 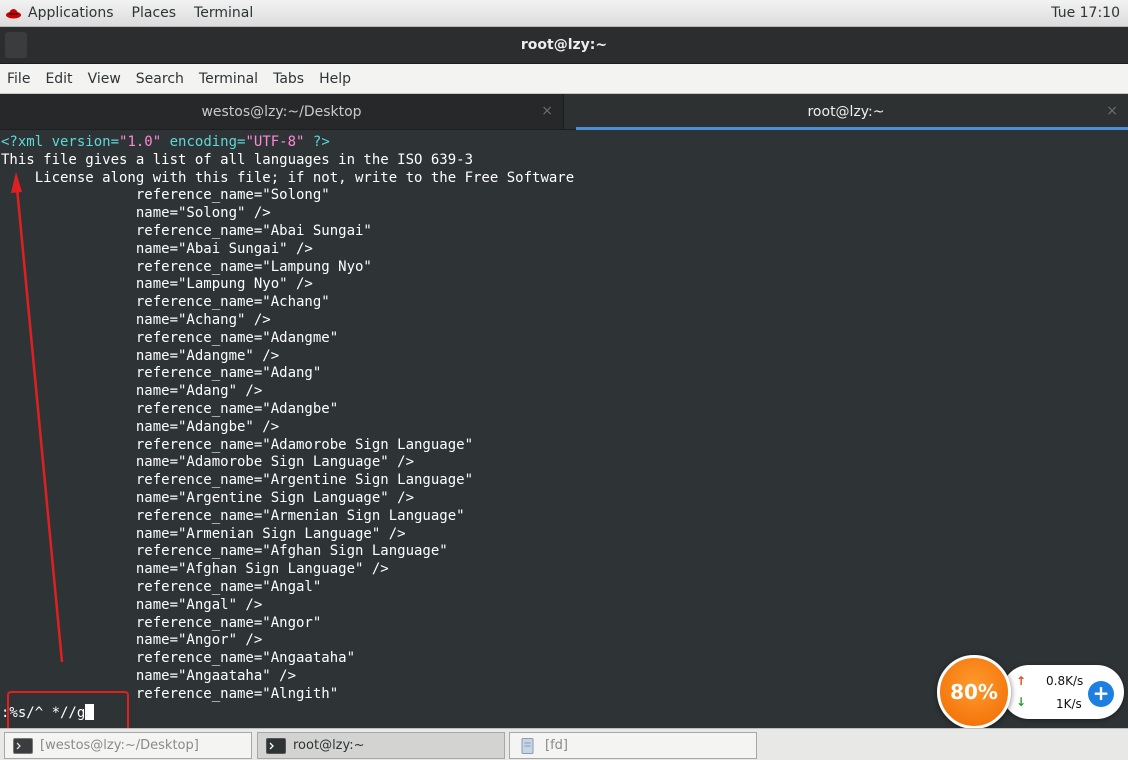 What do you see at coordinates (104, 79) in the screenshot?
I see `menu-view: View` at bounding box center [104, 79].